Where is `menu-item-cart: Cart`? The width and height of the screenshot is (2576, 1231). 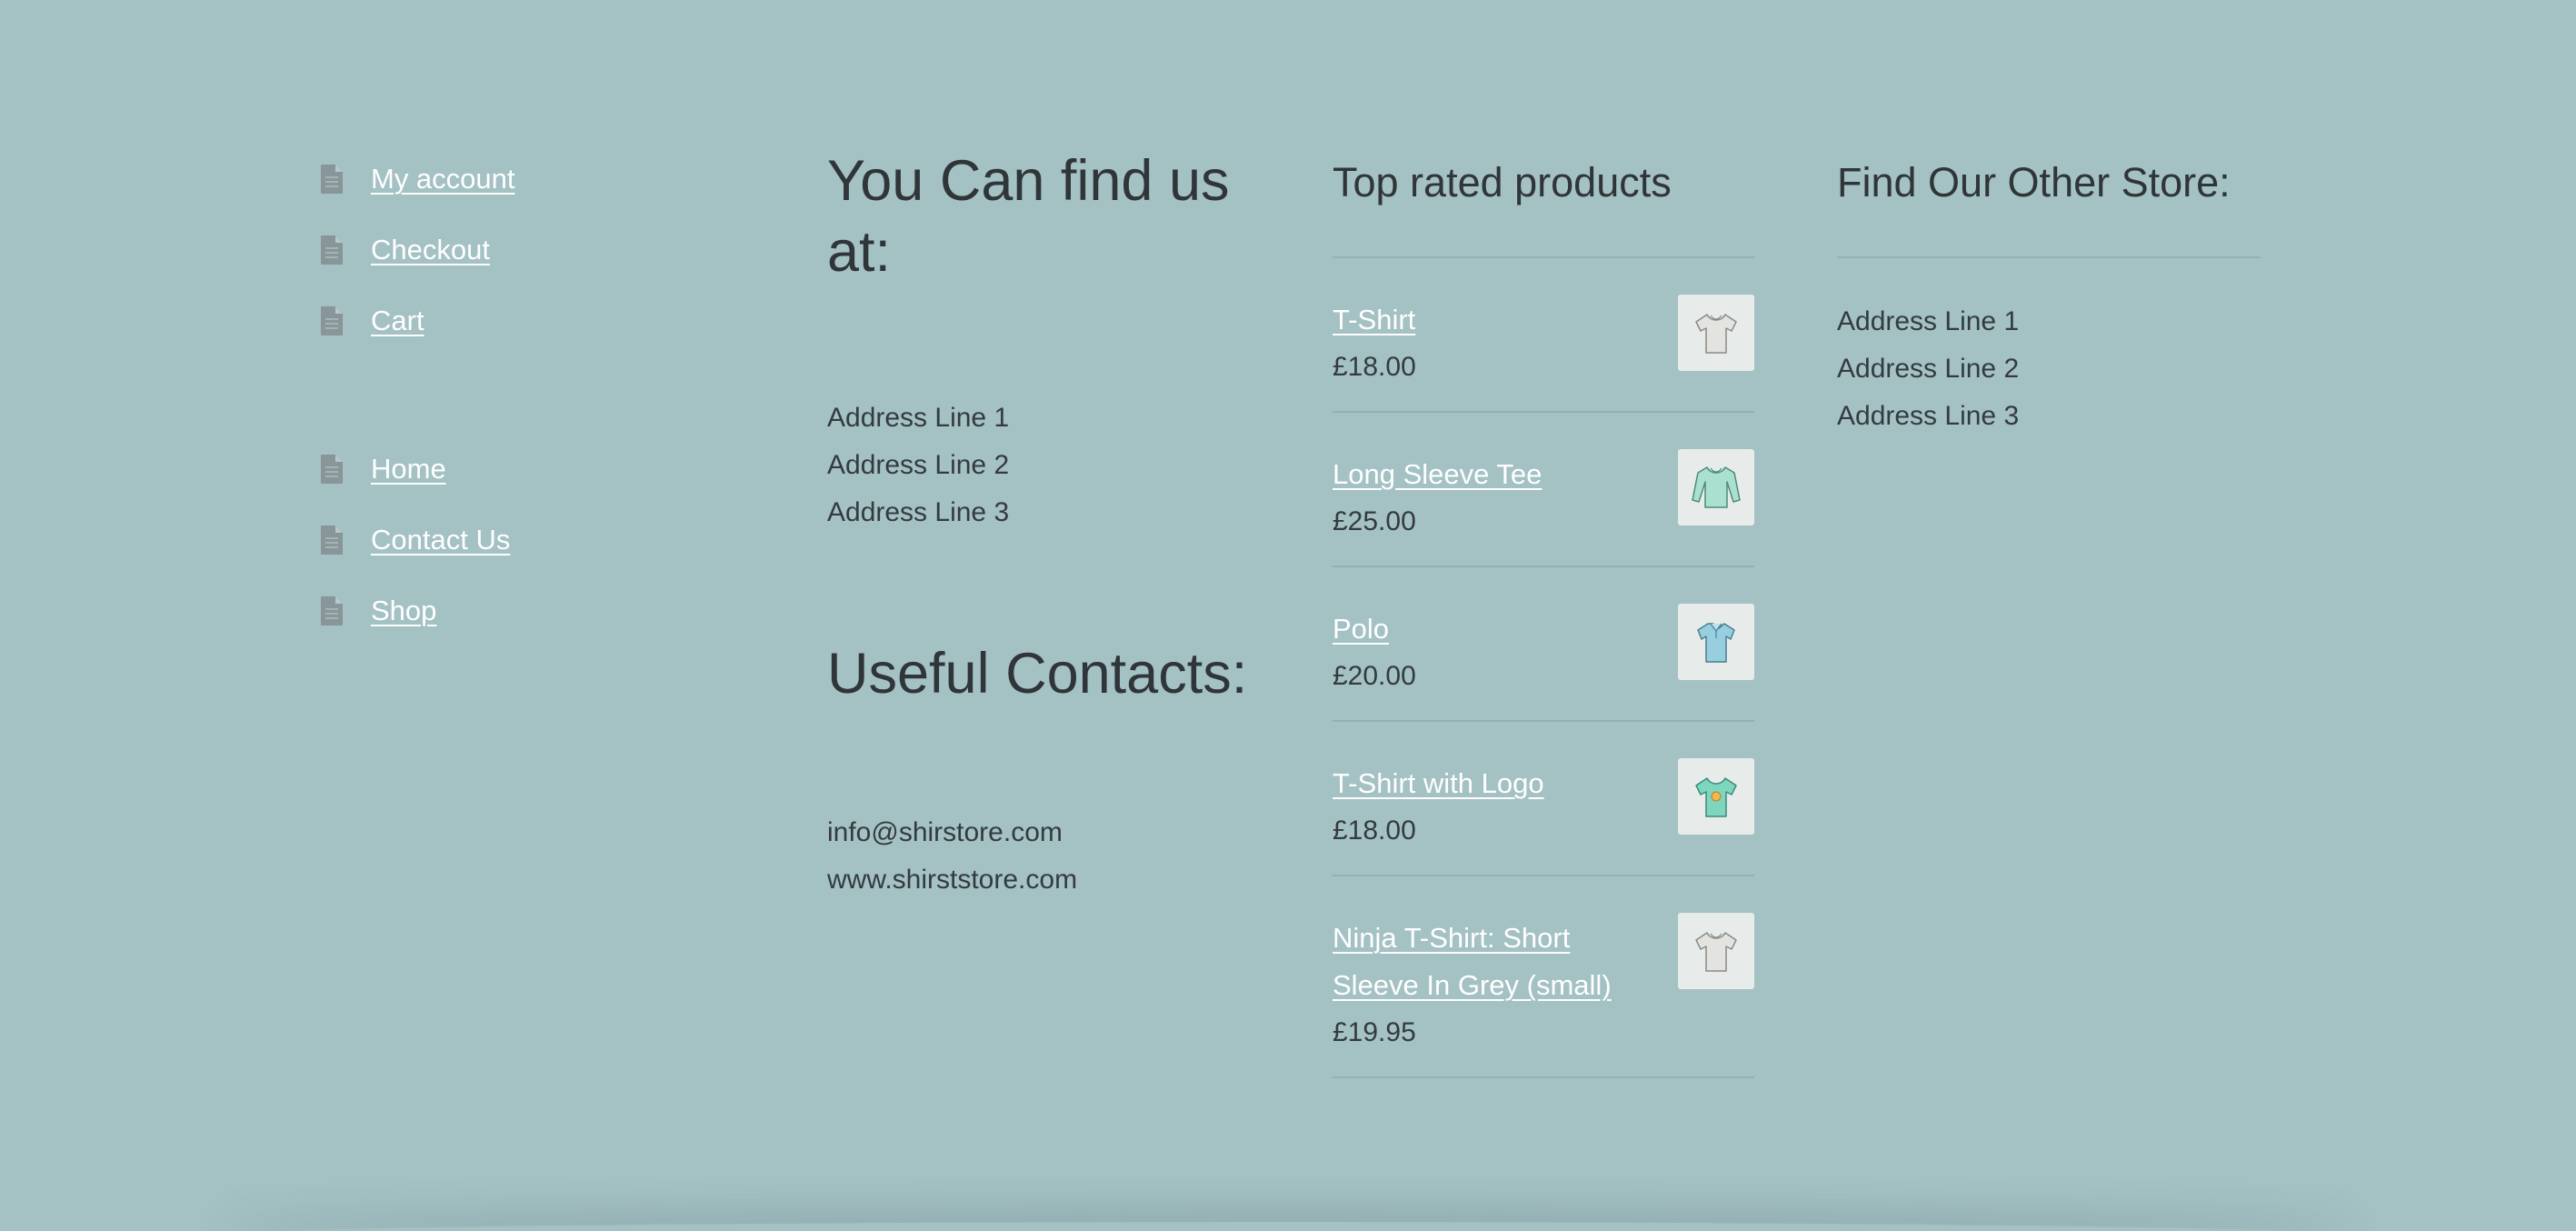
menu-item-cart: Cart is located at coordinates (524, 320).